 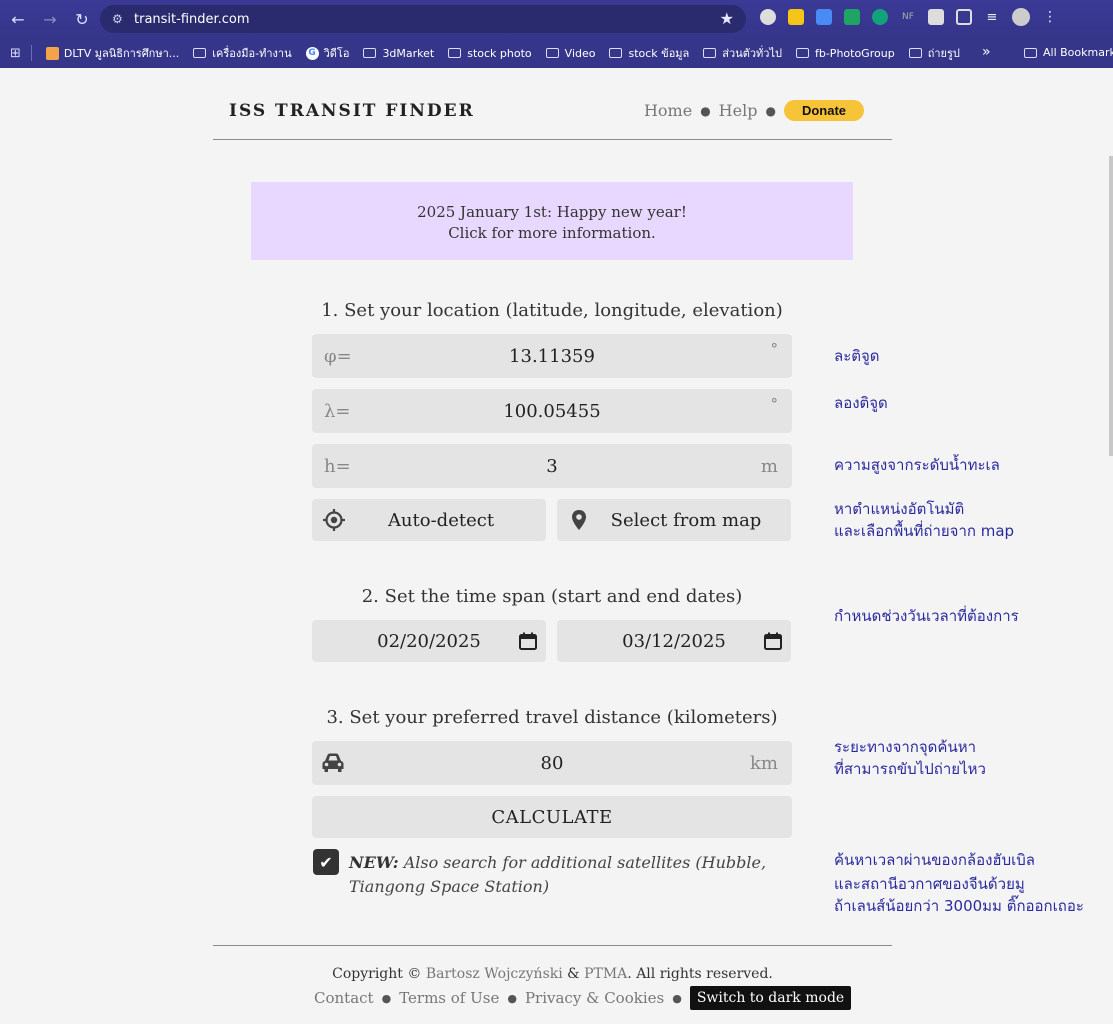 I want to click on privacy-link: Privacy & Cookies, so click(x=594, y=998).